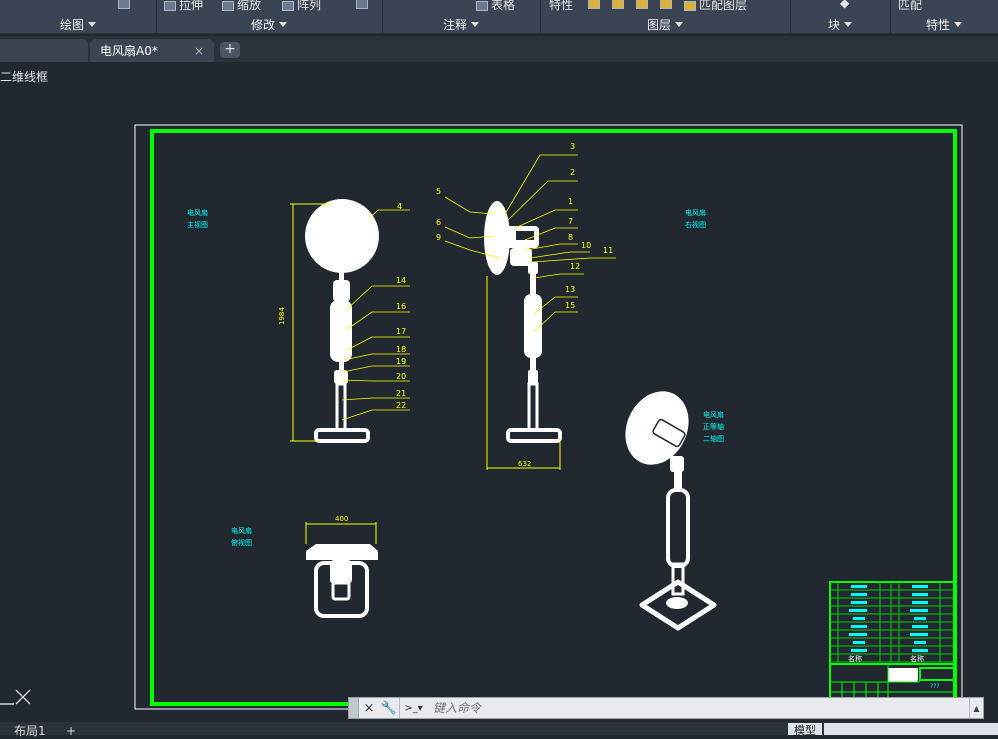 The image size is (998, 739). What do you see at coordinates (24, 76) in the screenshot?
I see `viewport-visual-style: 二维线框` at bounding box center [24, 76].